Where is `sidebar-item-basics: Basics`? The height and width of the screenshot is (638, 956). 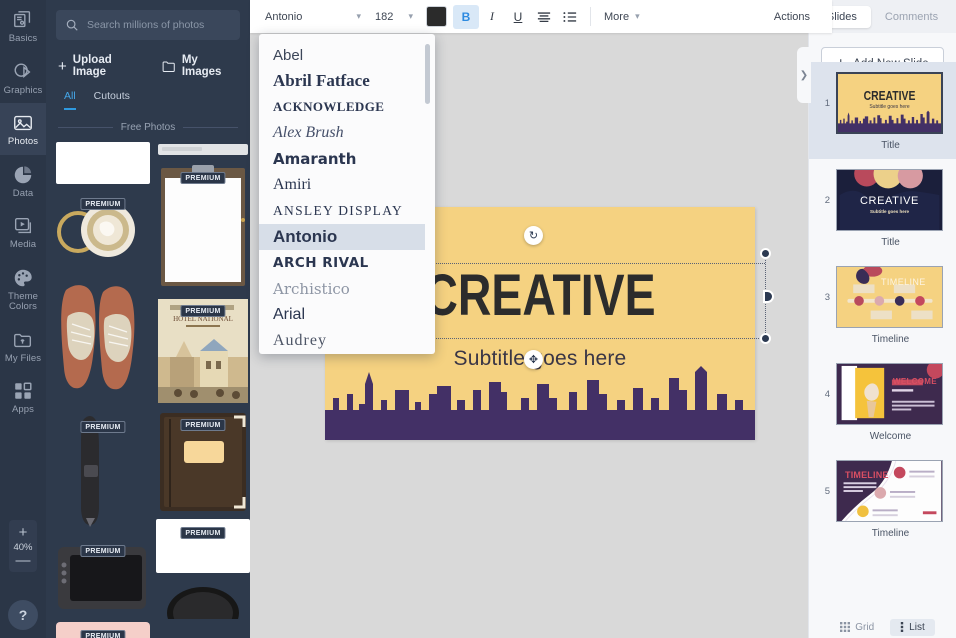
sidebar-item-basics: Basics is located at coordinates (23, 26).